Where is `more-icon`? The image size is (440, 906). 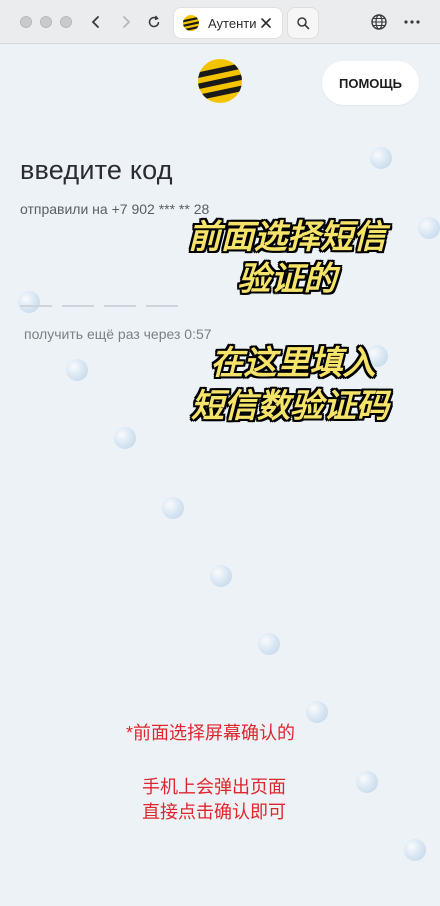 more-icon is located at coordinates (412, 22).